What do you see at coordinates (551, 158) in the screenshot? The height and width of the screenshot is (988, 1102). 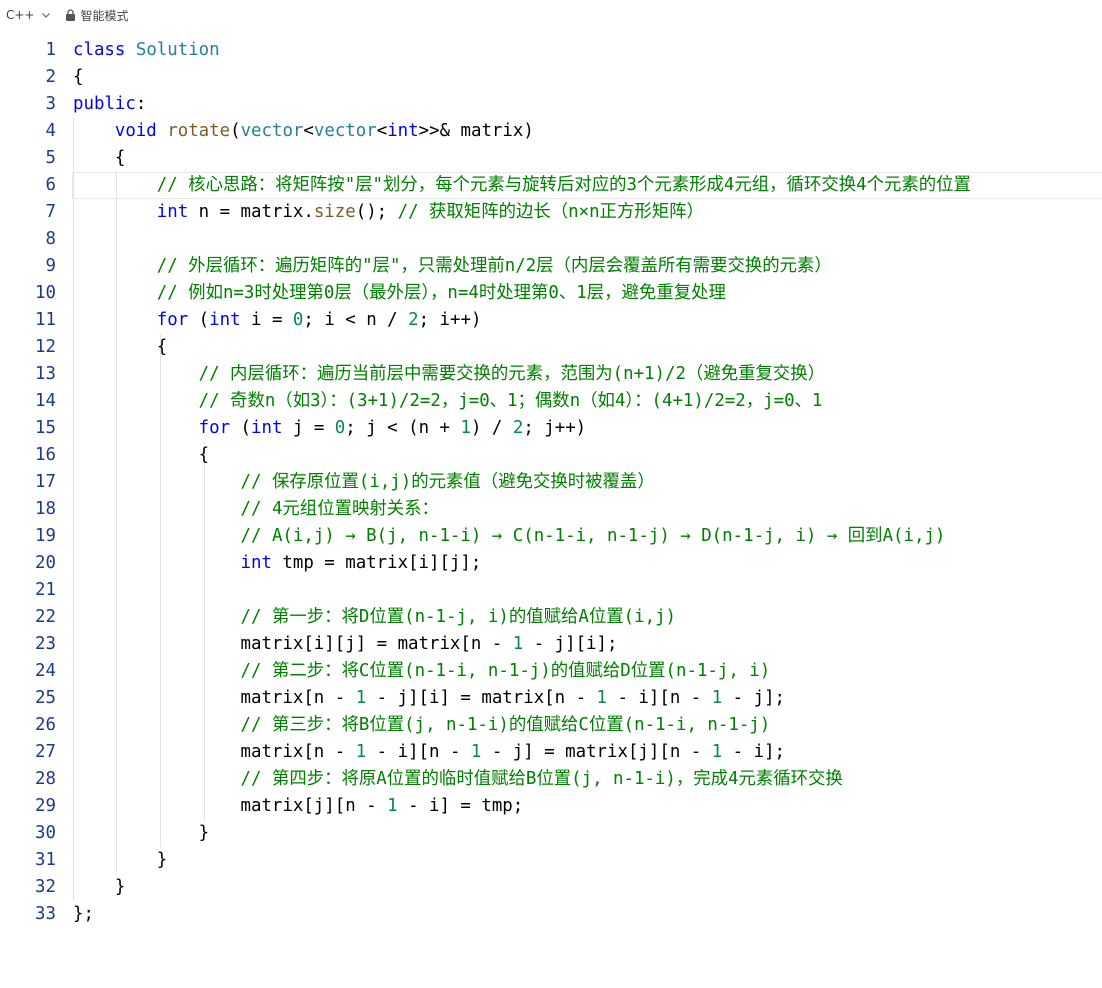 I see `code-line: 5 {` at bounding box center [551, 158].